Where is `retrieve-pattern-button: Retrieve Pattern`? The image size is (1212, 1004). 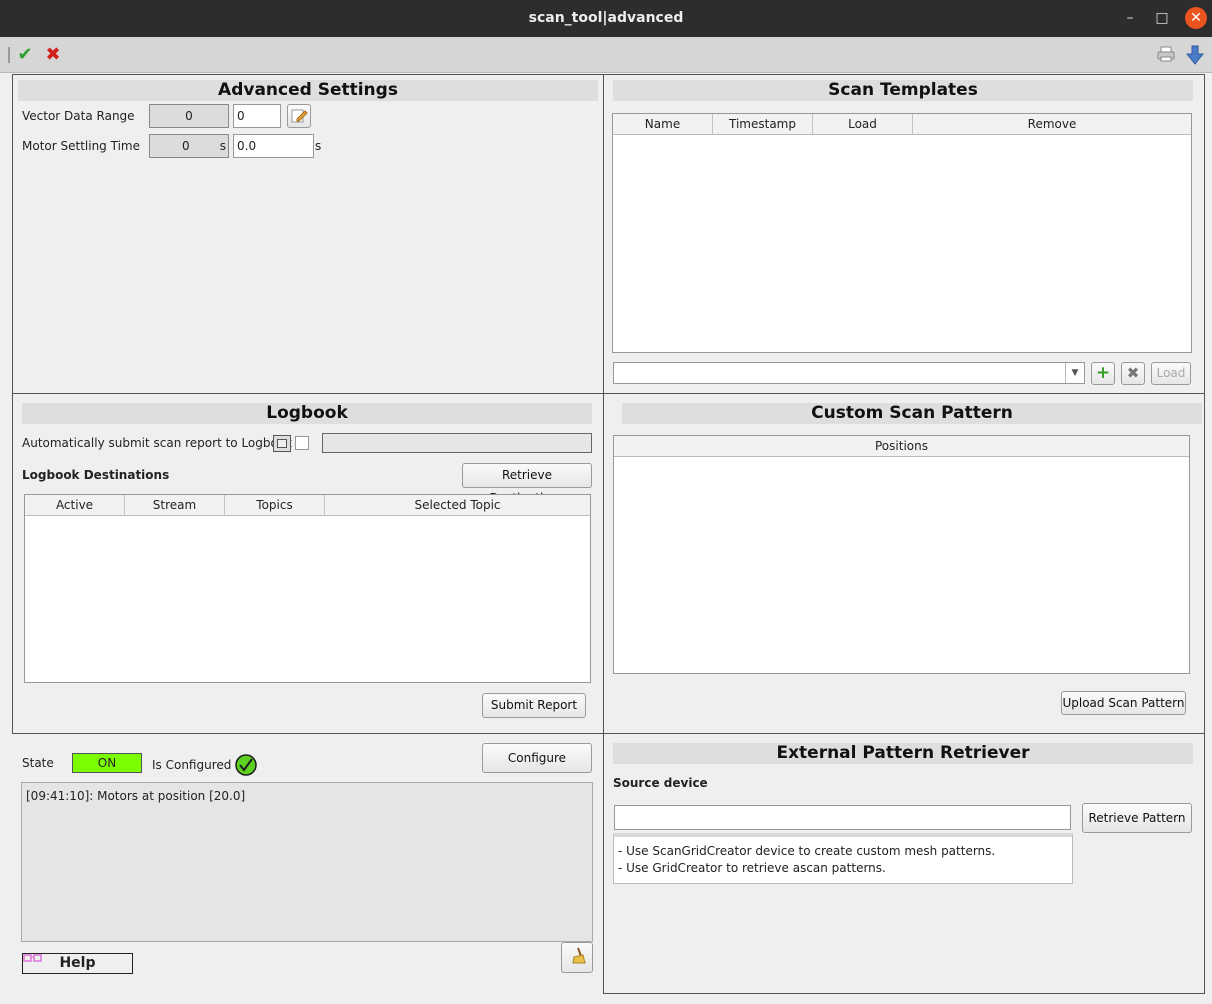 retrieve-pattern-button: Retrieve Pattern is located at coordinates (1137, 818).